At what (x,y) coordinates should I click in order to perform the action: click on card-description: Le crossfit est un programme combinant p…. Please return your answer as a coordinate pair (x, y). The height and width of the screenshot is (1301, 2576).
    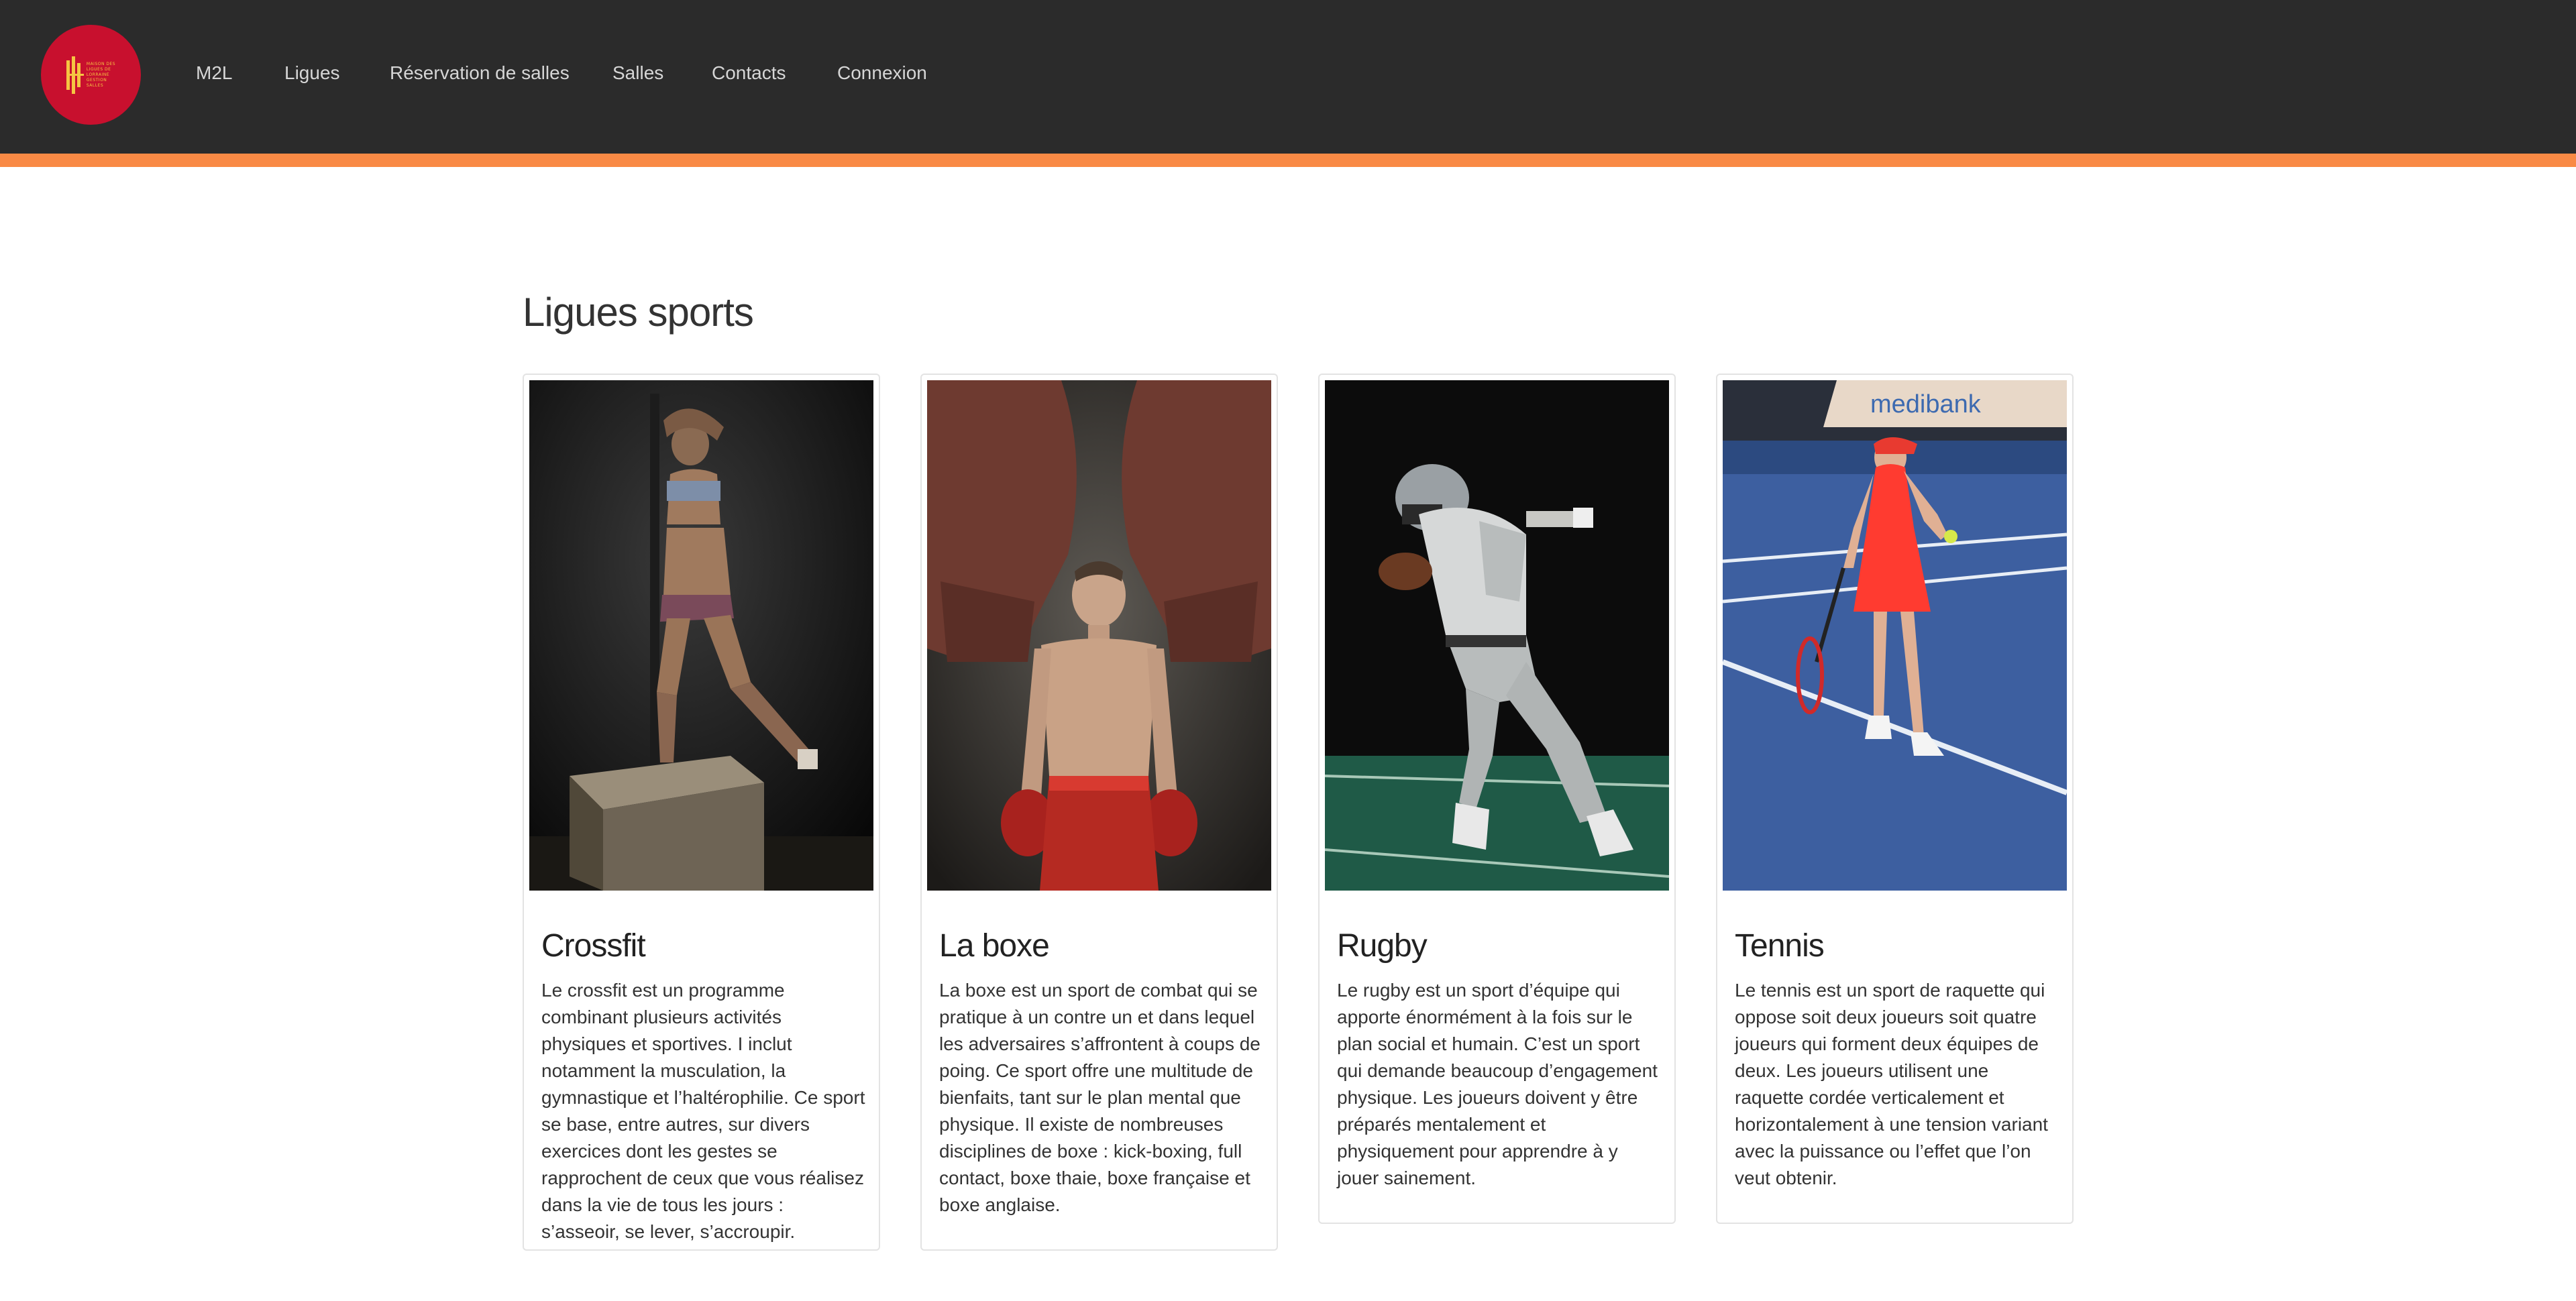
    Looking at the image, I should click on (703, 1111).